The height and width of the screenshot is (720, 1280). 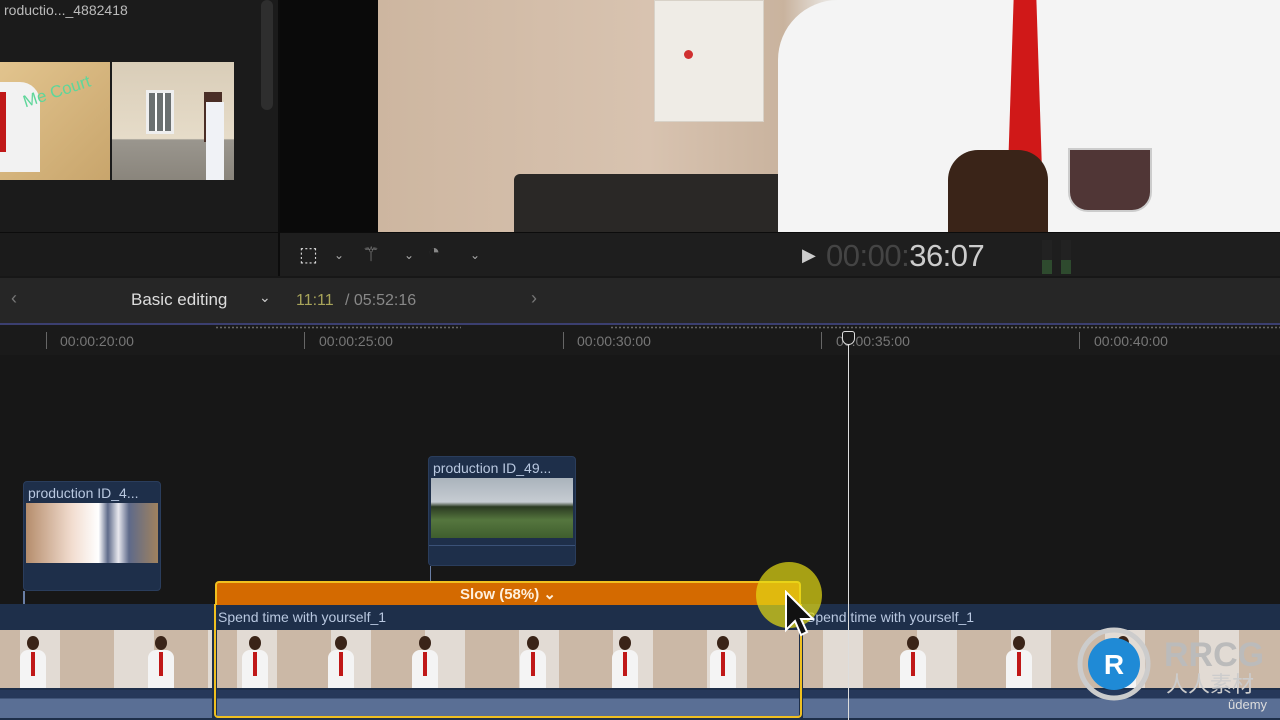 What do you see at coordinates (140, 254) in the screenshot?
I see `browser-toolbar` at bounding box center [140, 254].